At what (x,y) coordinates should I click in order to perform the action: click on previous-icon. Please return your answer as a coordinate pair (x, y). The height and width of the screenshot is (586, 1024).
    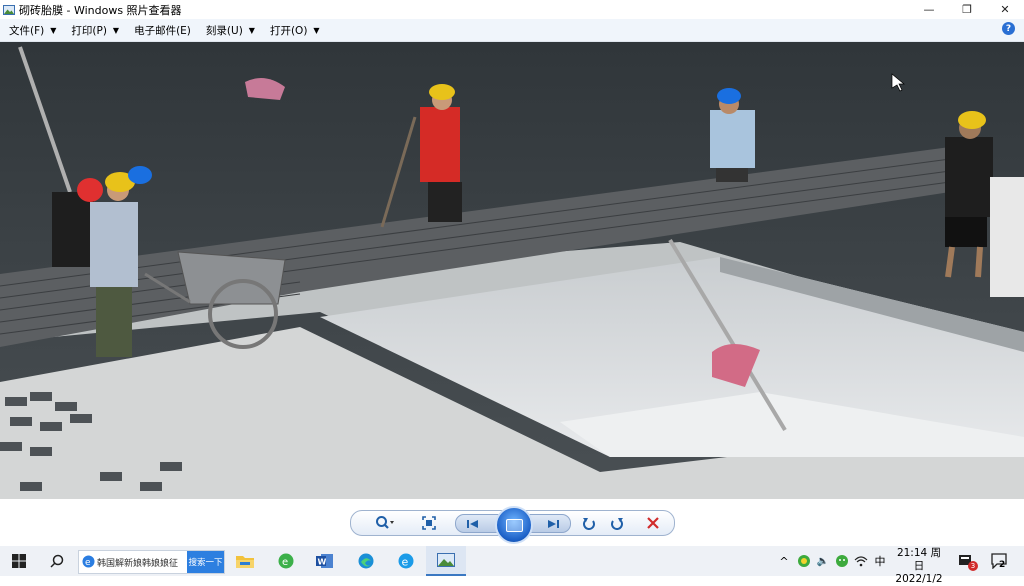
    Looking at the image, I should click on (473, 523).